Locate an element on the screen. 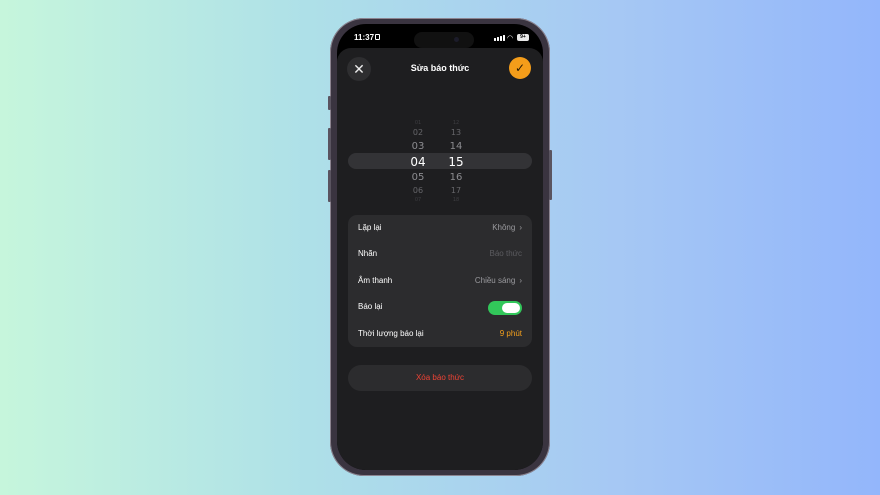 This screenshot has width=880, height=495. snooze-toggle is located at coordinates (505, 308).